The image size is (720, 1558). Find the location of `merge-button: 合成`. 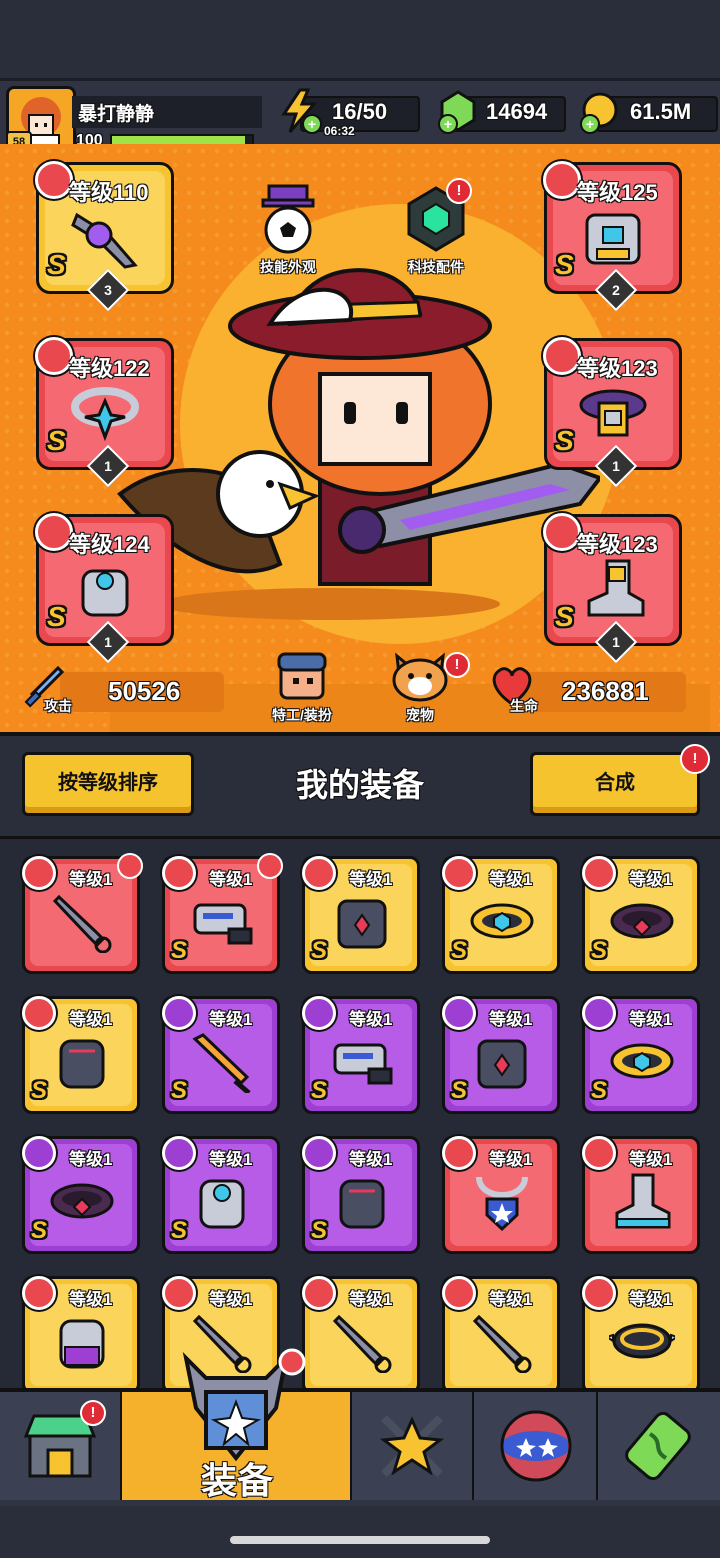

merge-button: 合成 is located at coordinates (615, 784).